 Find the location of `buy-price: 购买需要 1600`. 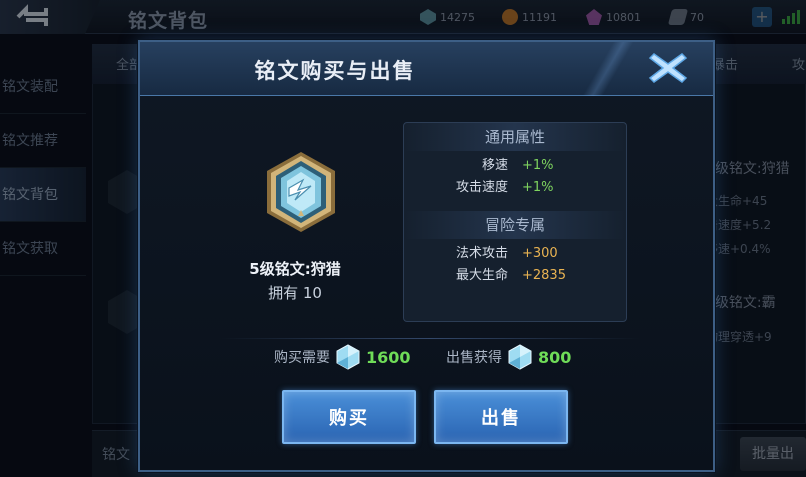

buy-price: 购买需要 1600 is located at coordinates (342, 357).